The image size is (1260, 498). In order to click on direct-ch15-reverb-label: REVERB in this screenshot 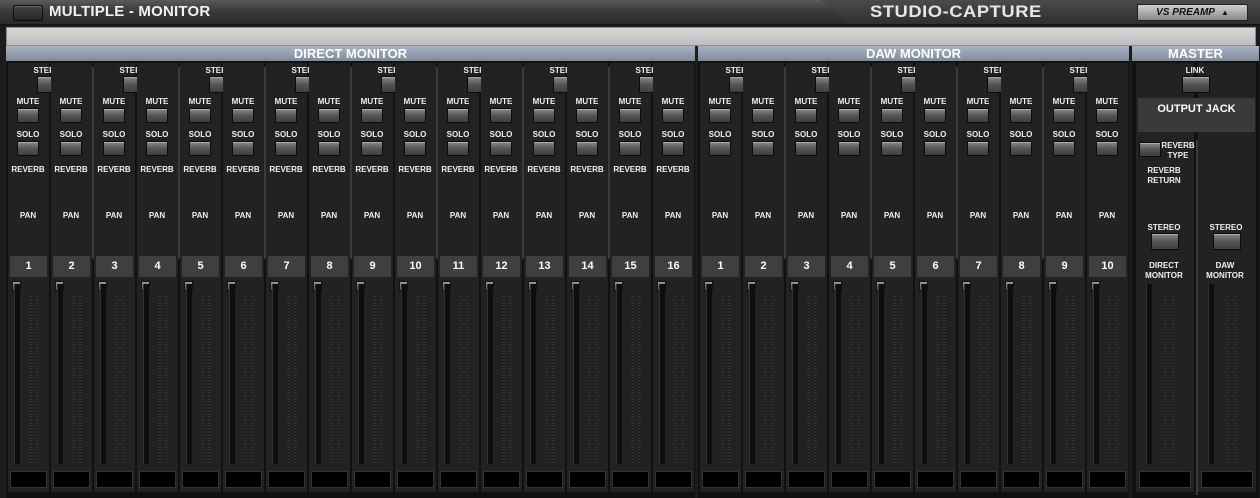, I will do `click(630, 169)`.